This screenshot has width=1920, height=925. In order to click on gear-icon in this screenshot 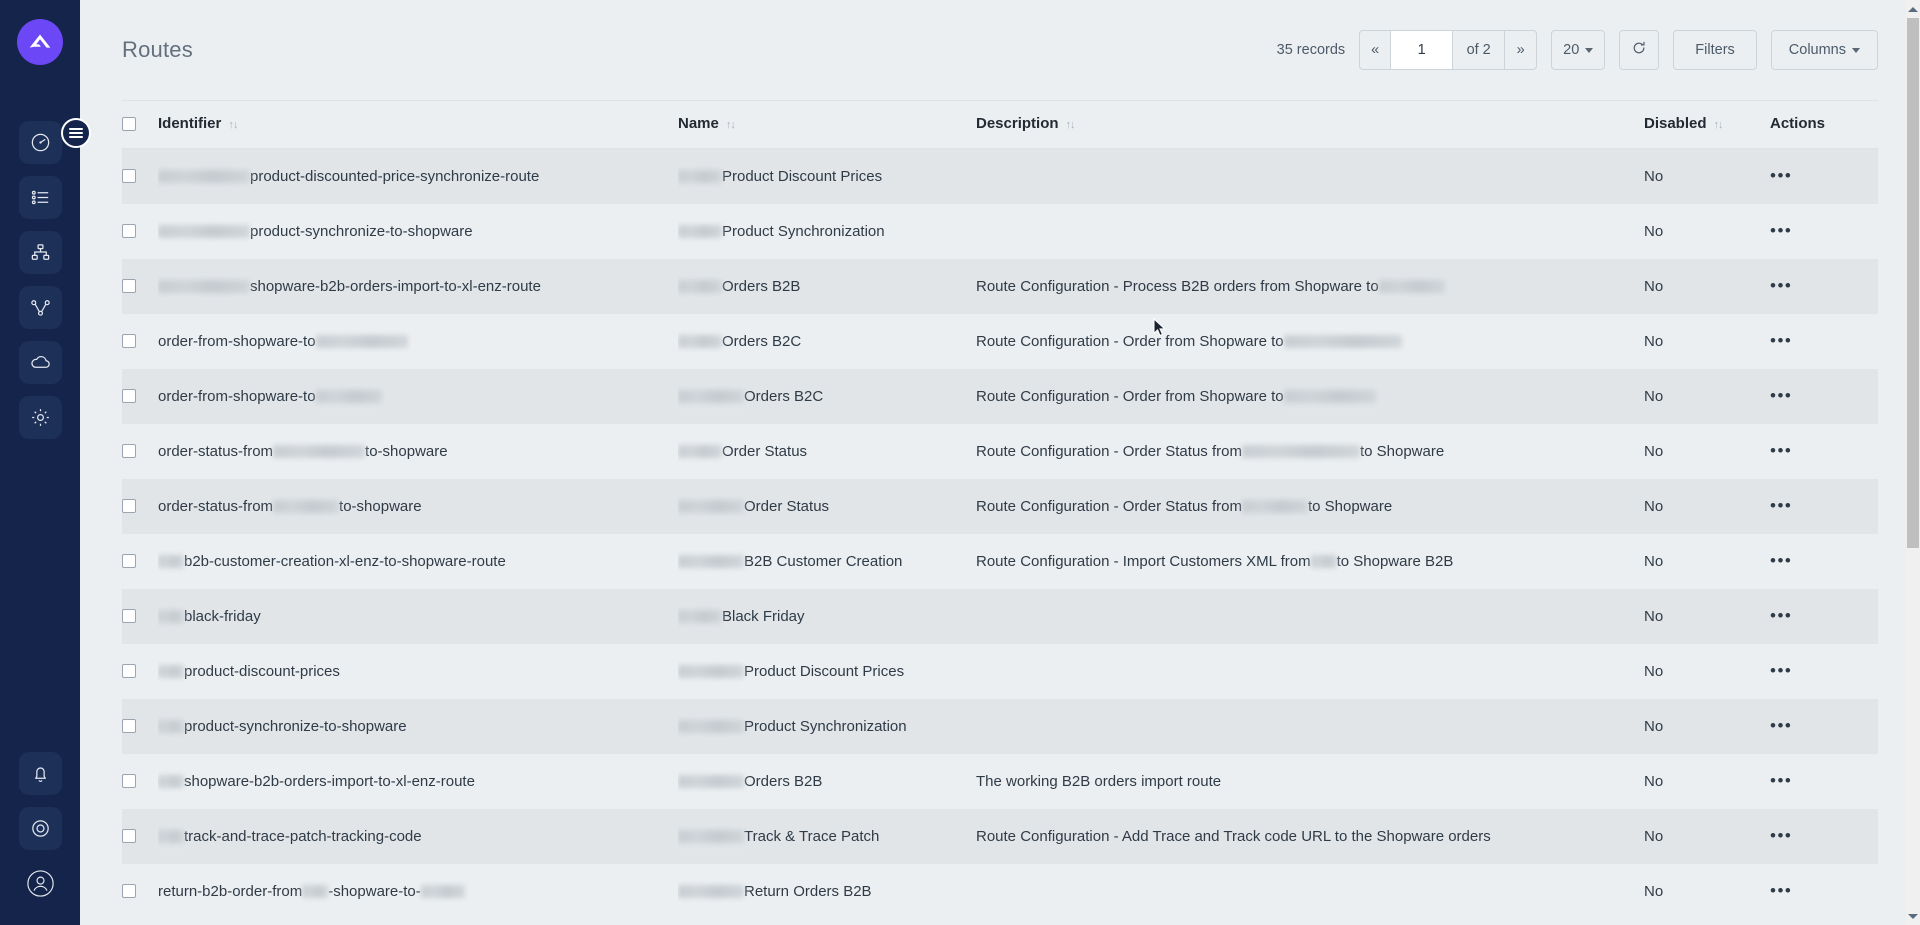, I will do `click(40, 417)`.